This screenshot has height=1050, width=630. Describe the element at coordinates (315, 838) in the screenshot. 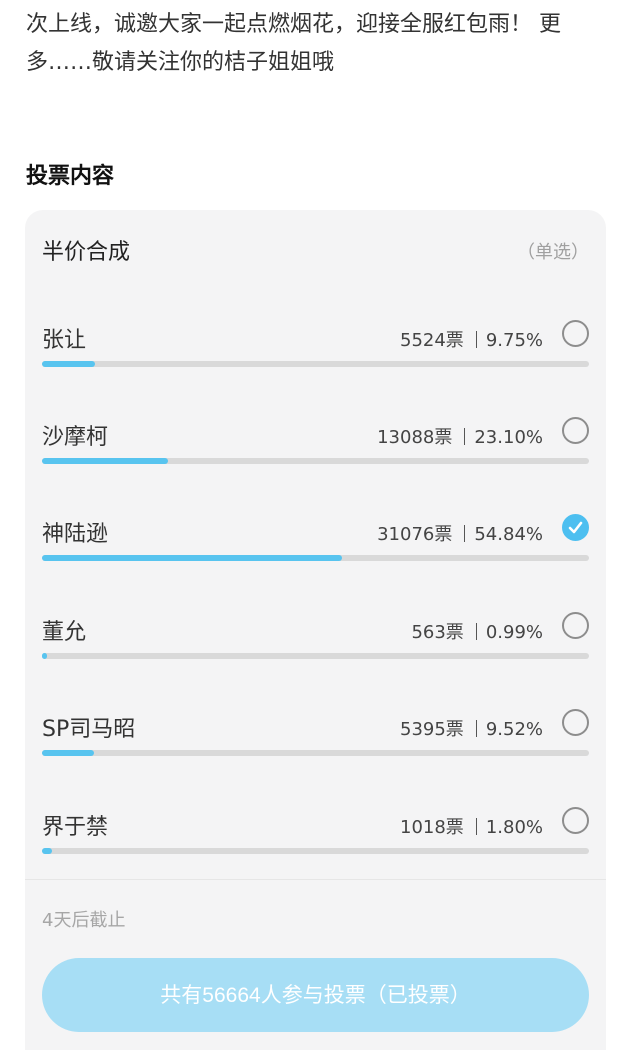

I see `vote-option: 界于禁 1018票 1.80%` at that location.